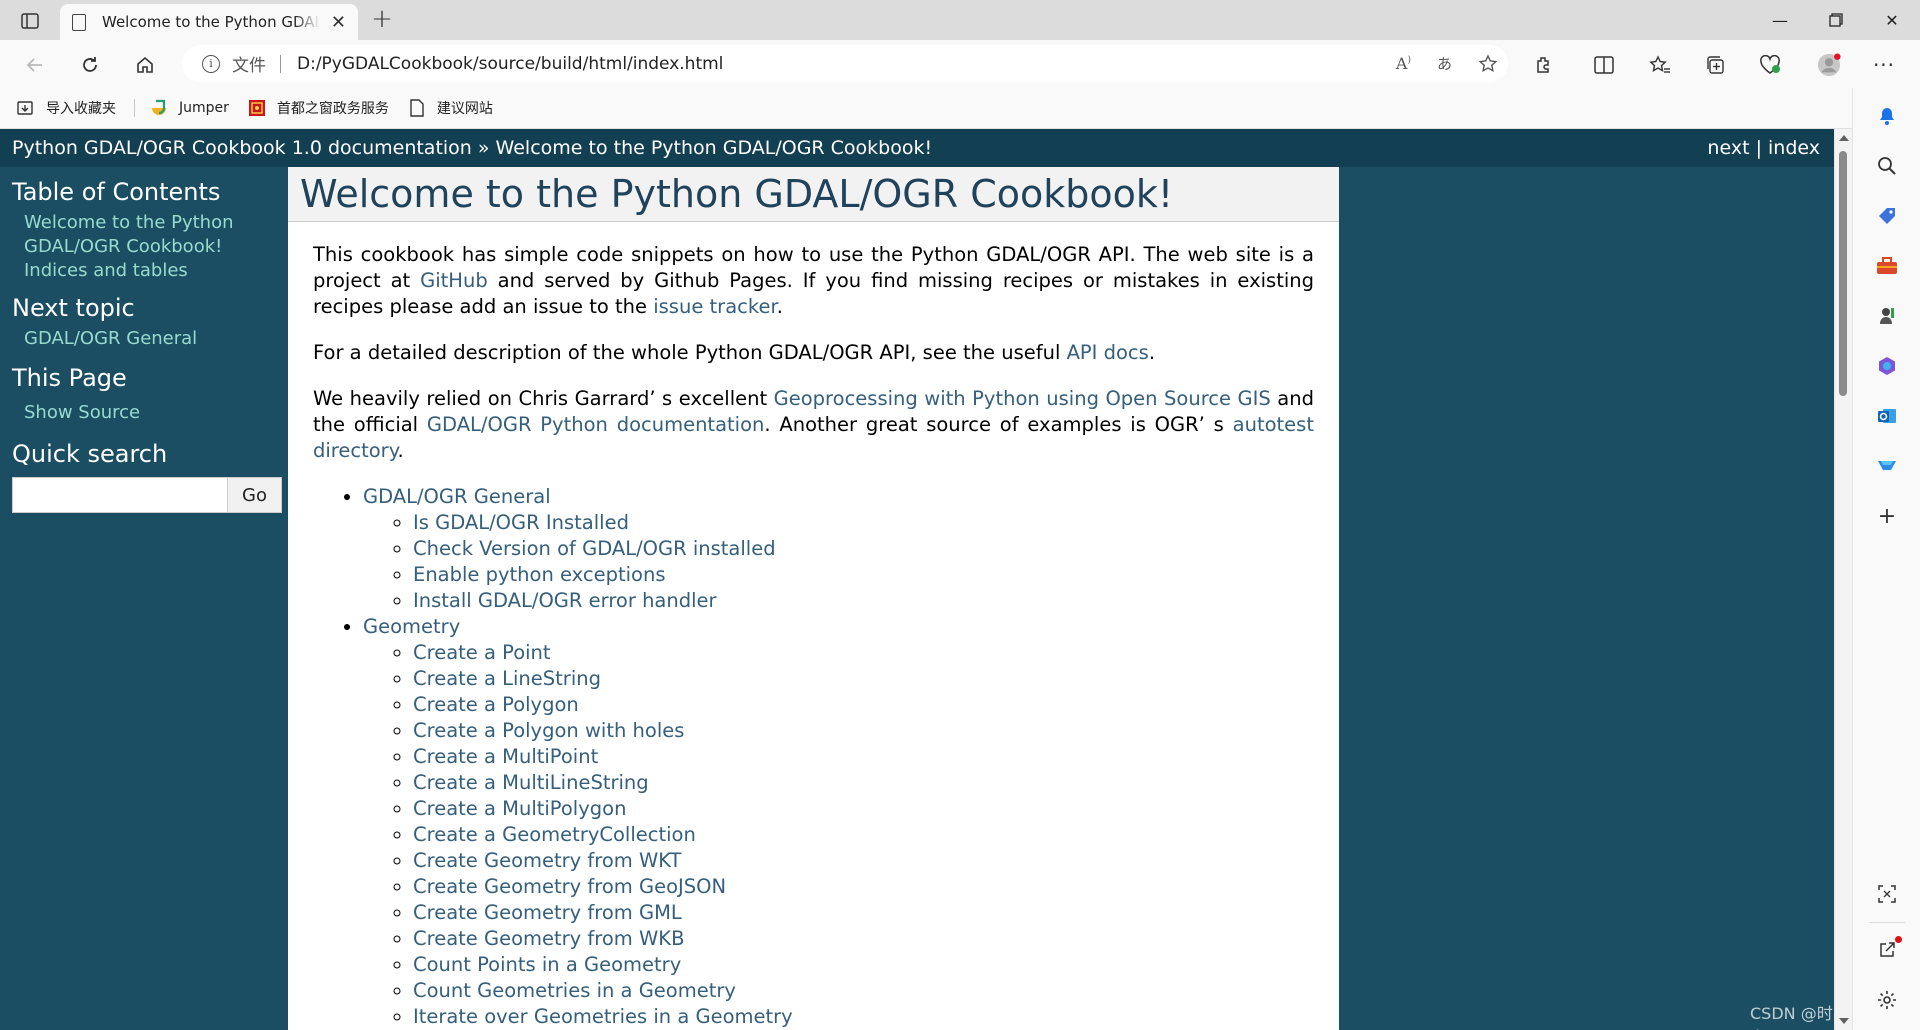 The image size is (1920, 1030). I want to click on bell-icon, so click(1887, 116).